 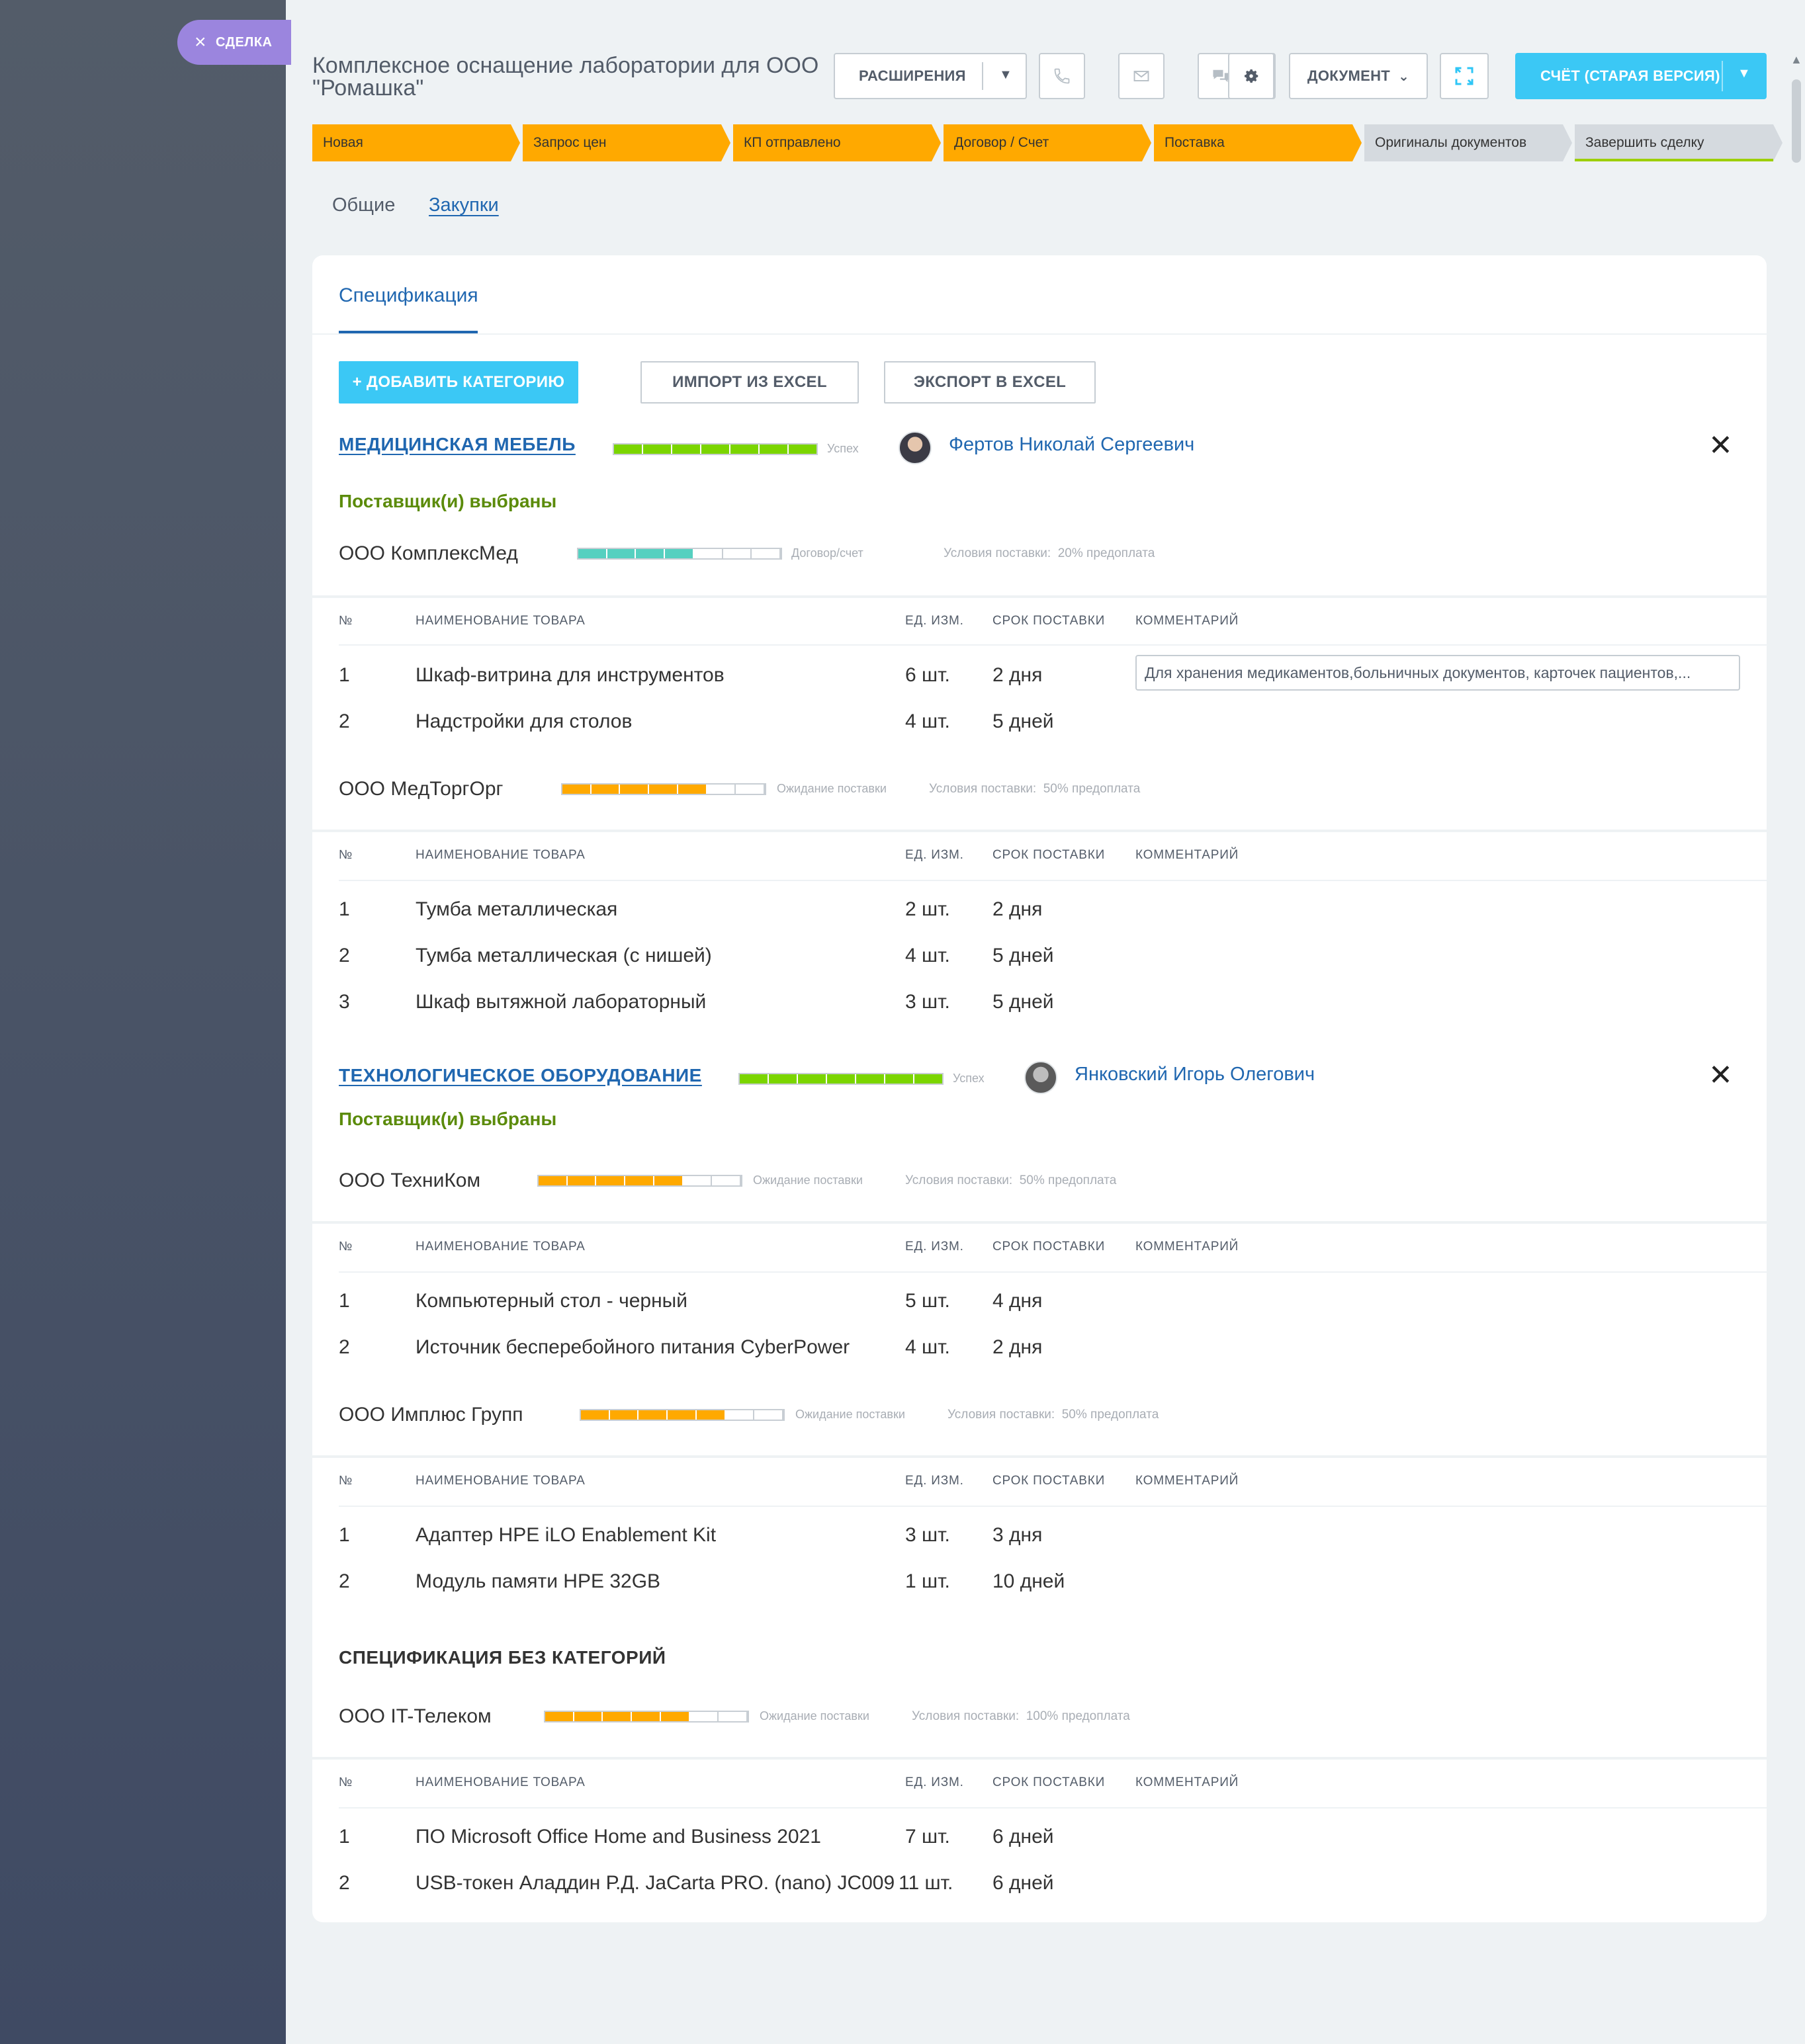 I want to click on cell-name: Шкаф-витрина для инструментов, so click(x=570, y=675).